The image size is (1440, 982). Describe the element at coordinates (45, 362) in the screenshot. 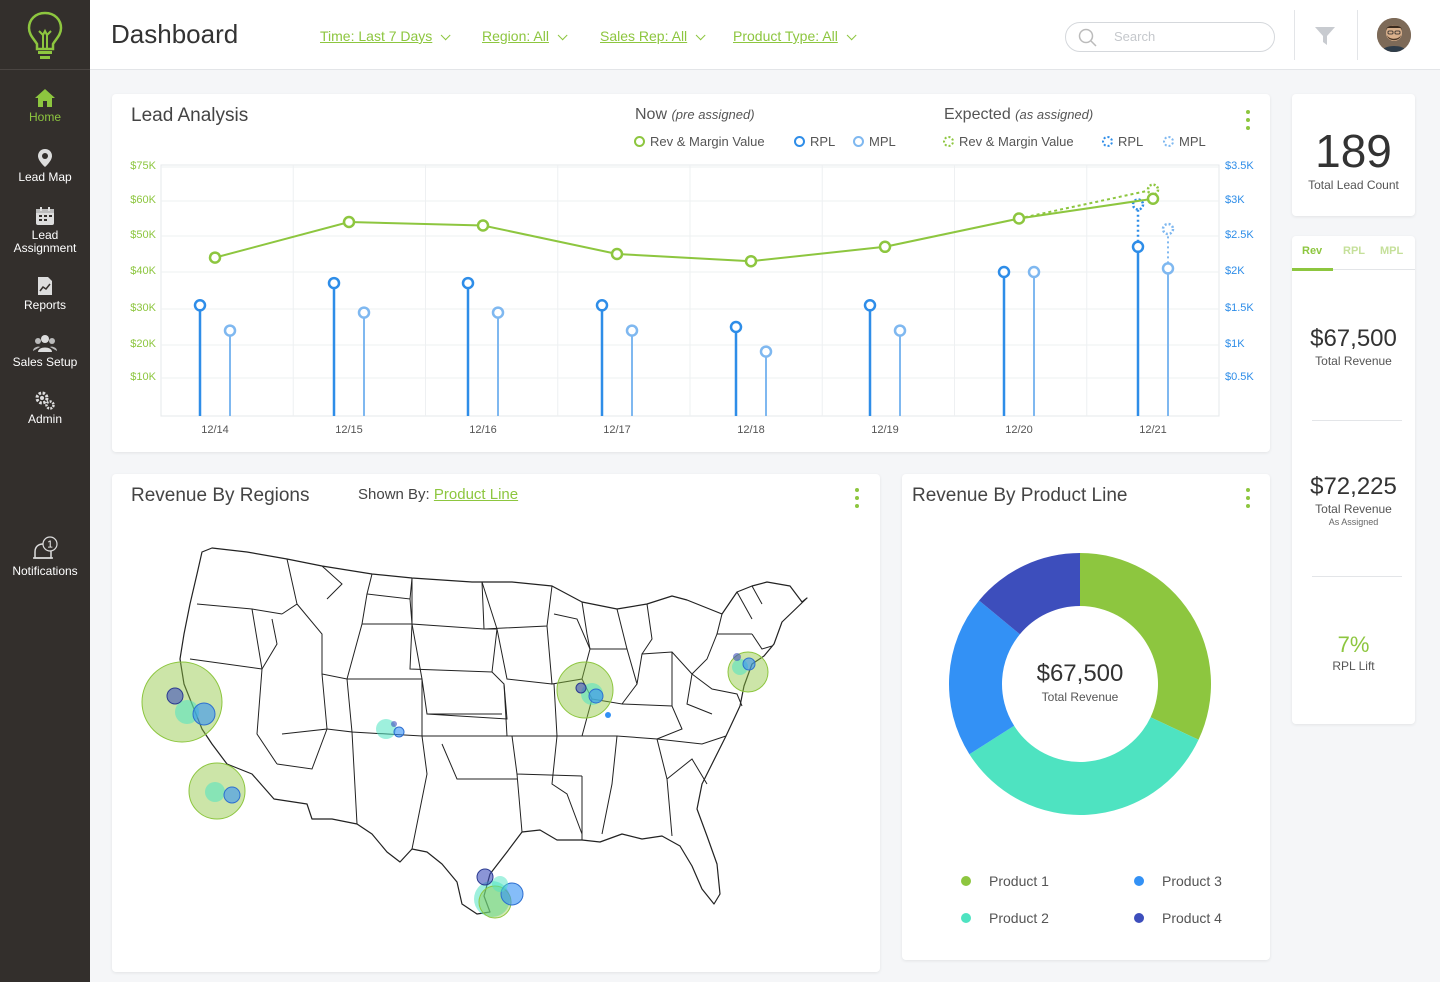

I see `sidebar-item-label: Sales Setup` at that location.